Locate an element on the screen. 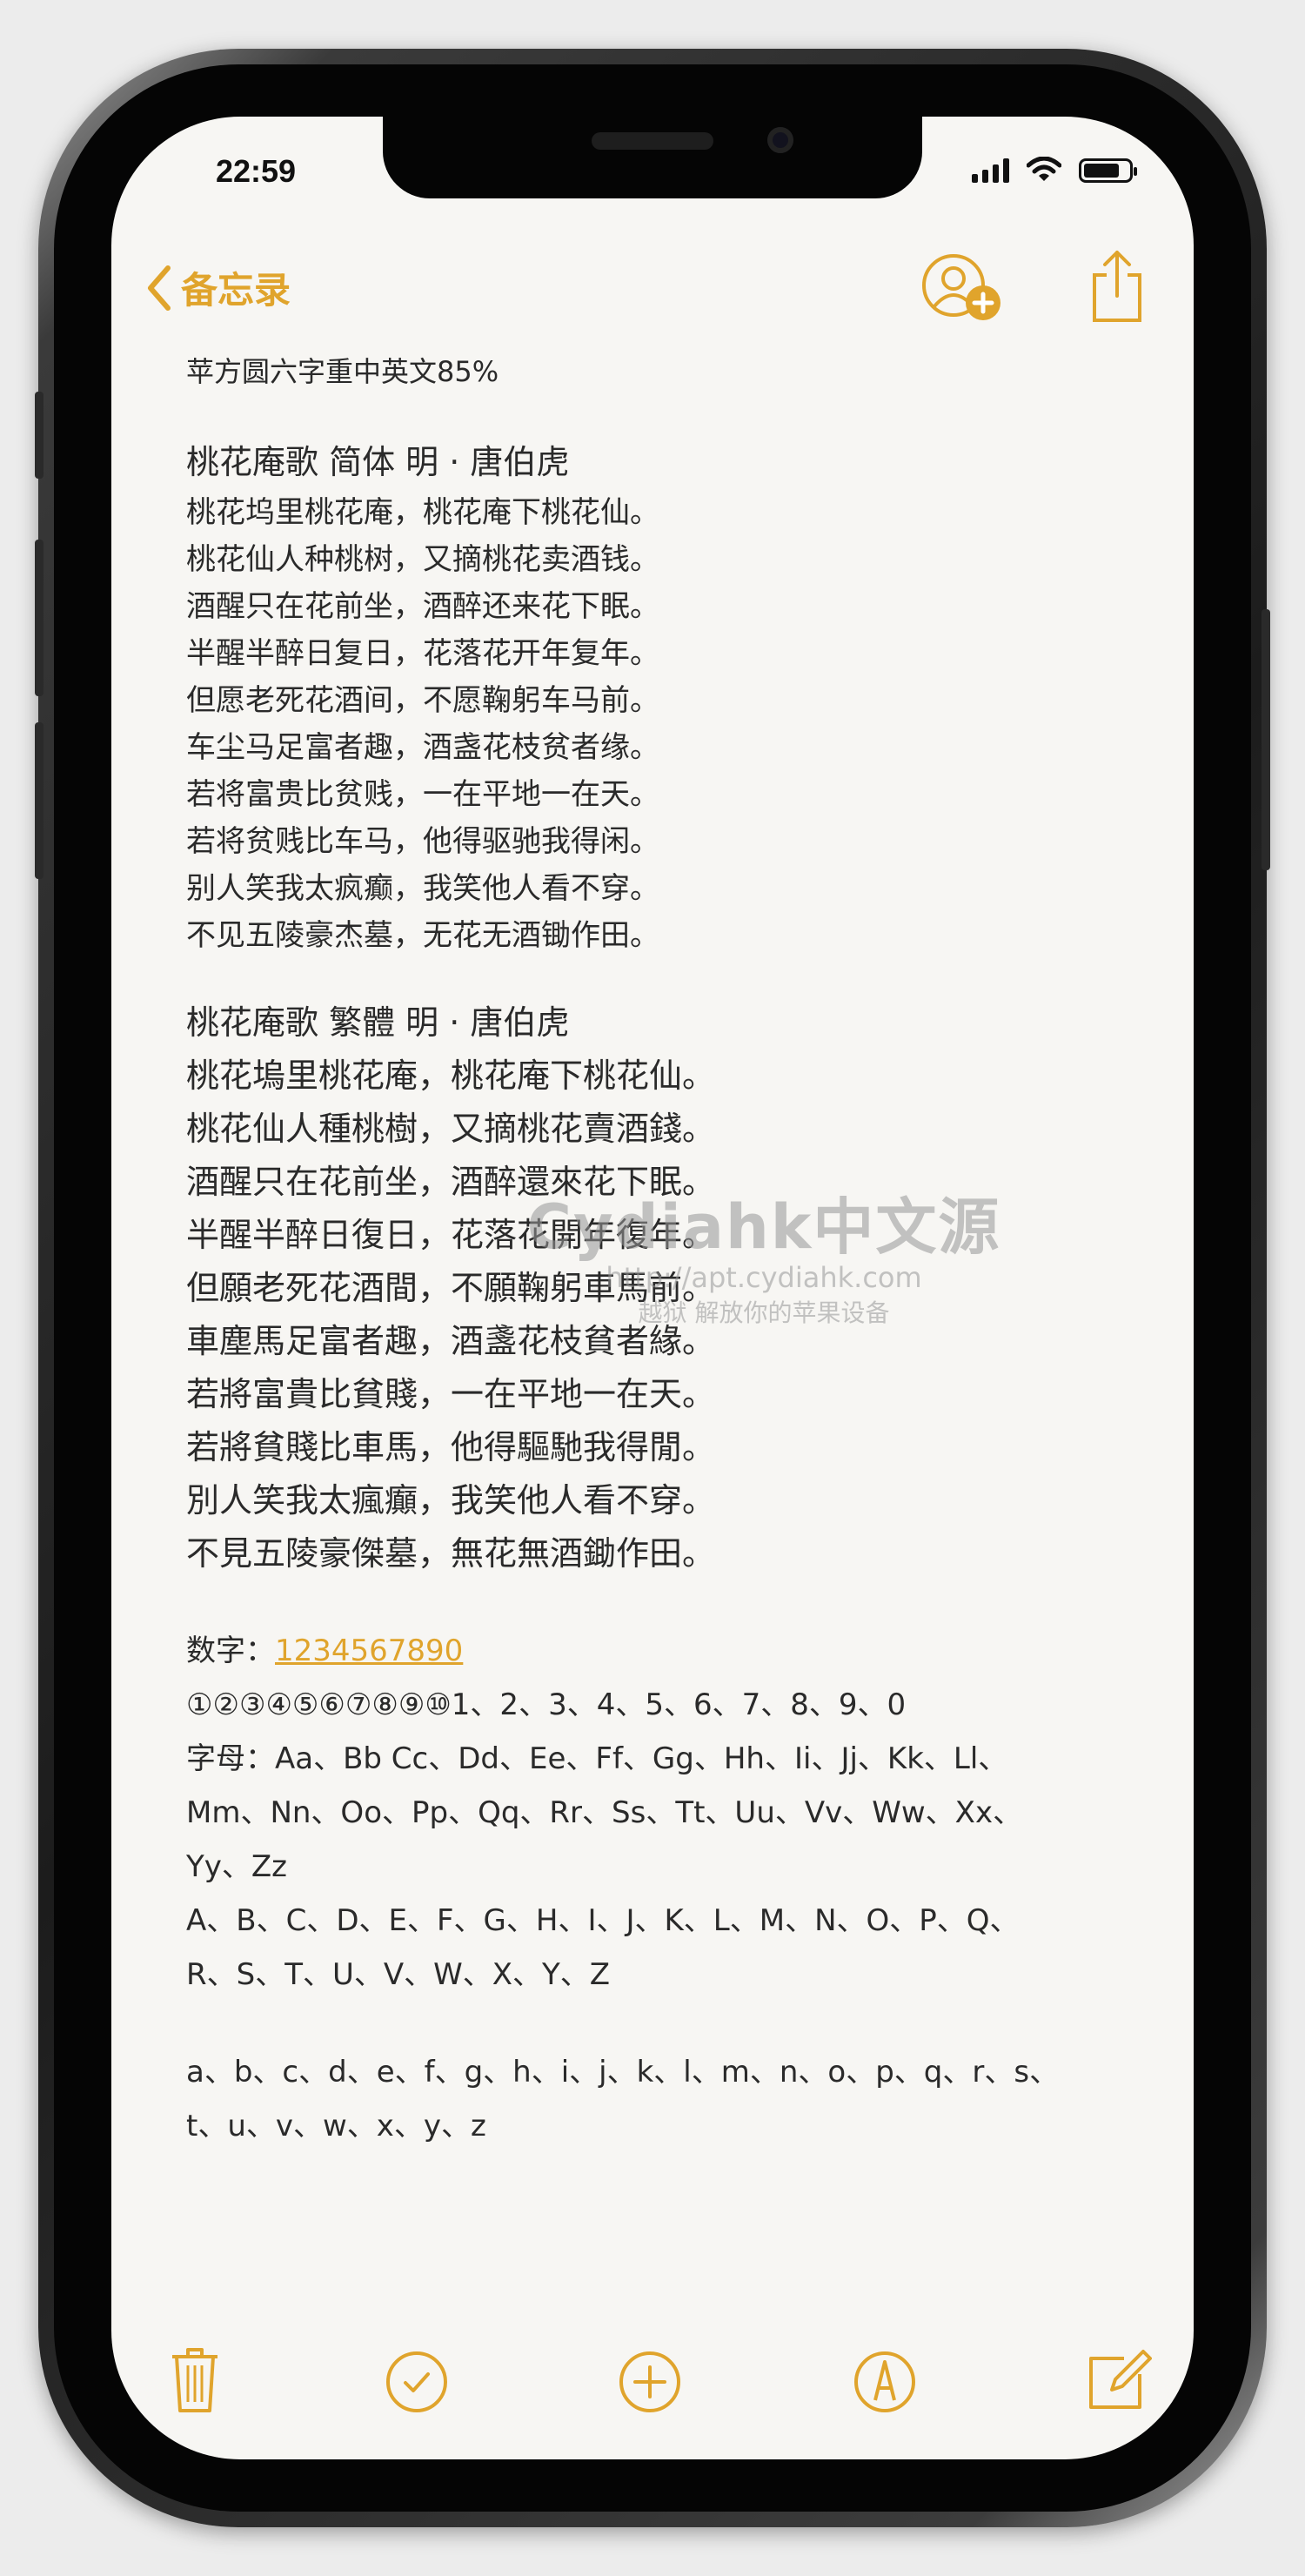  status-icons is located at coordinates (1054, 170).